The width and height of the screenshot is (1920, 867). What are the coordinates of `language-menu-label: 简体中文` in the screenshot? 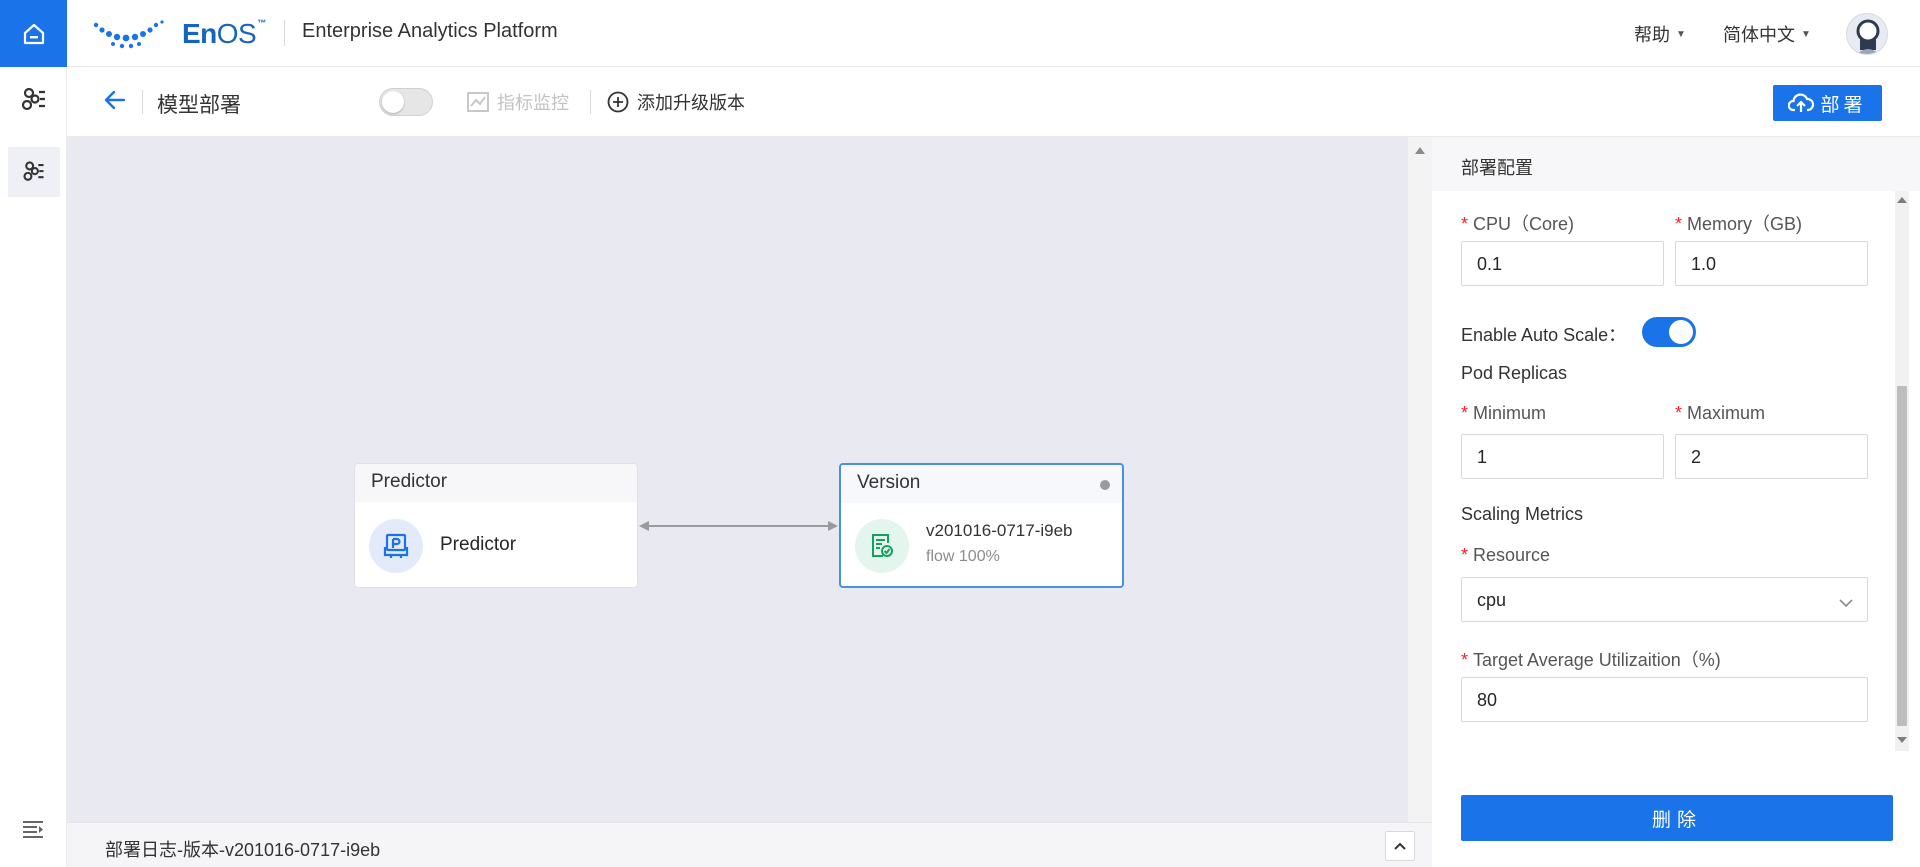 It's located at (1759, 35).